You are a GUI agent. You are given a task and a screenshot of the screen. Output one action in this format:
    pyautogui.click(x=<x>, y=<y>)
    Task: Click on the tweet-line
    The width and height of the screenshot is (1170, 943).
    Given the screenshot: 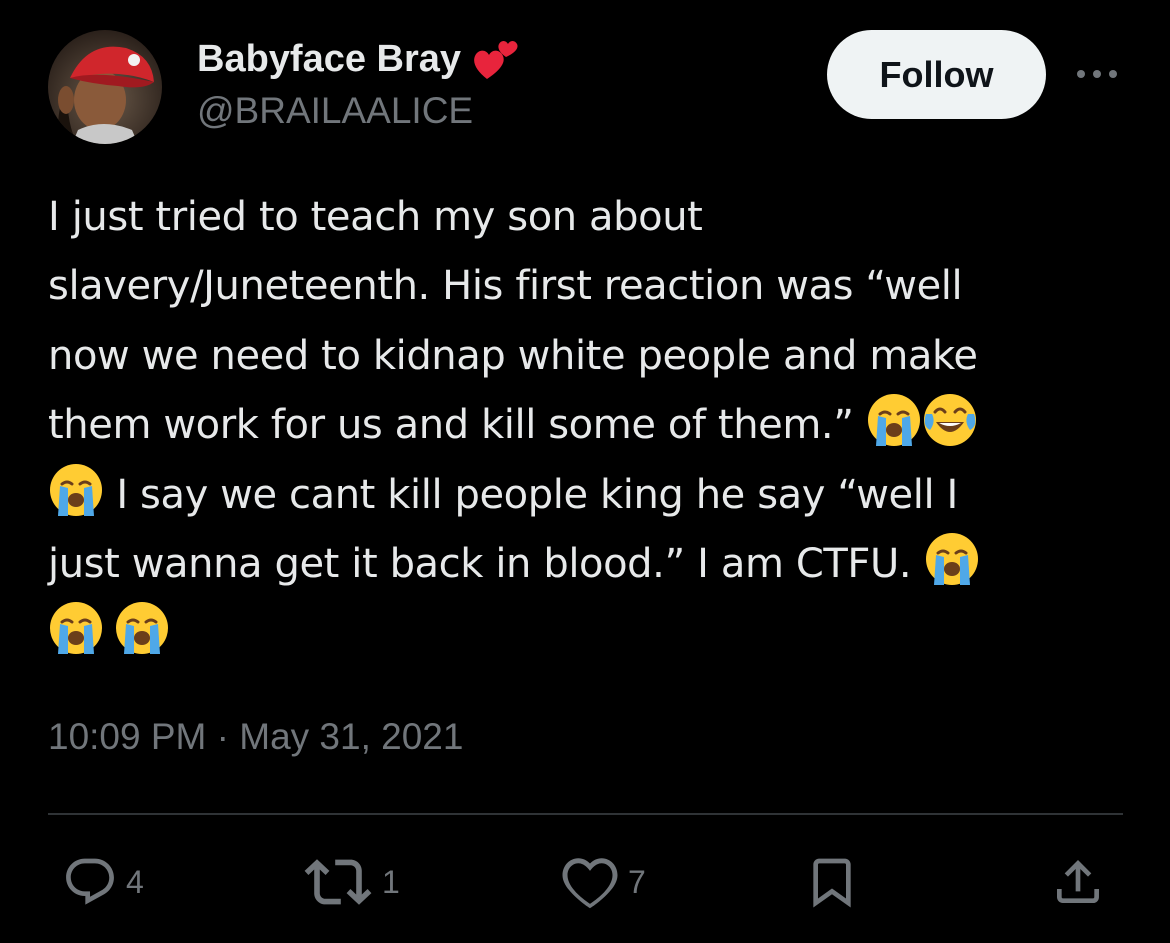 What is the action you would take?
    pyautogui.click(x=585, y=633)
    